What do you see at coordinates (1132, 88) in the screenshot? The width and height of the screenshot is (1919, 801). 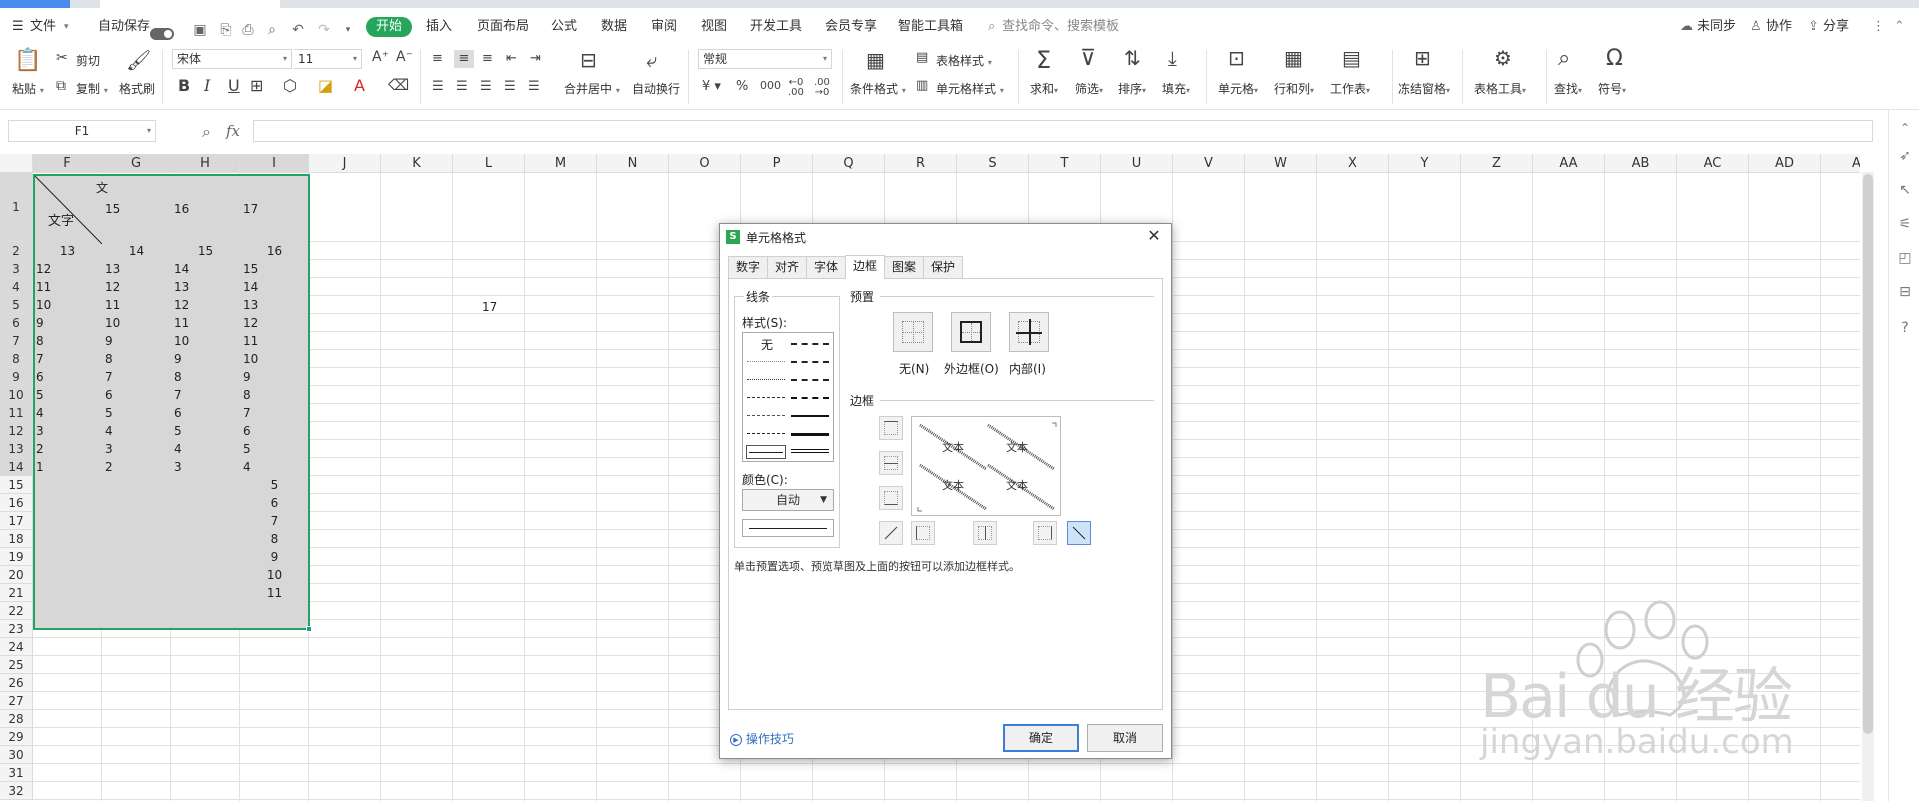 I see `sort-button: 排序▾` at bounding box center [1132, 88].